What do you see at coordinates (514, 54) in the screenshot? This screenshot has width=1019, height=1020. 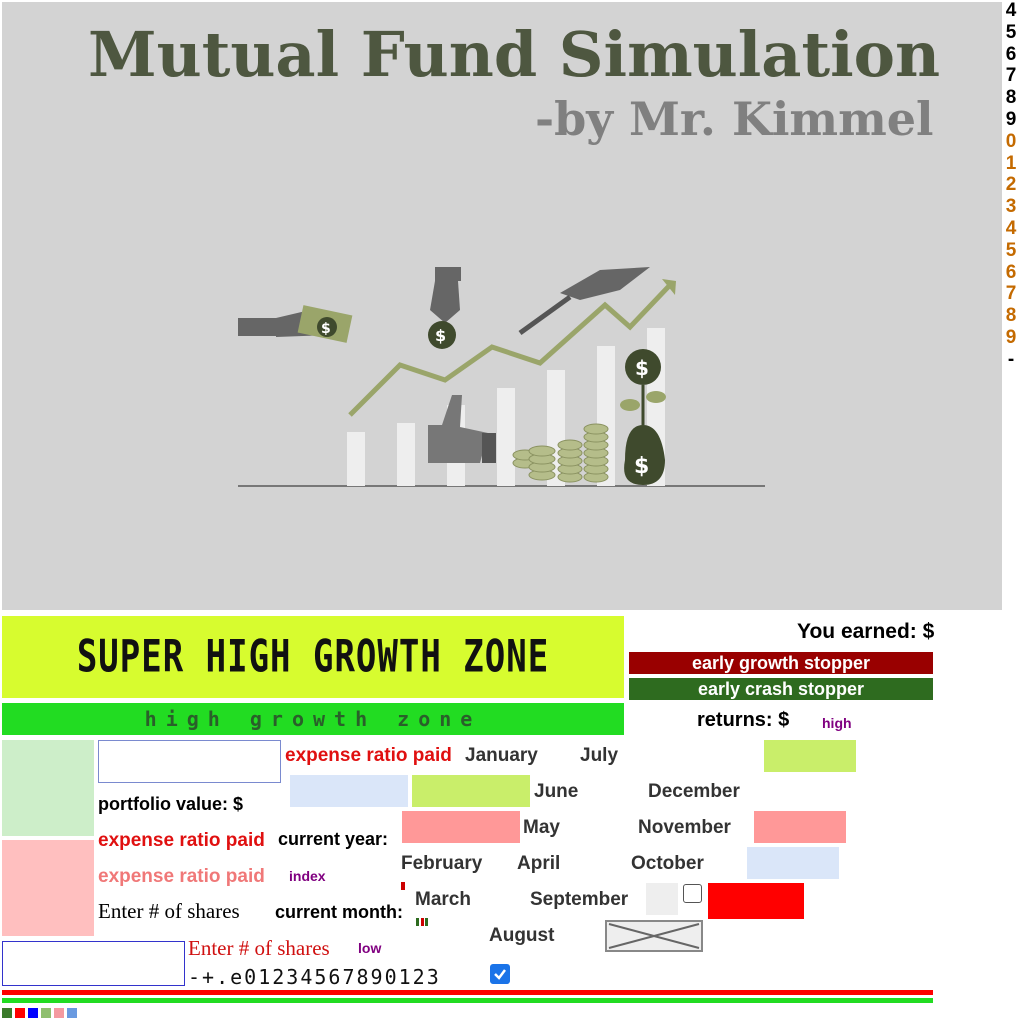 I see `page-title: Mutual Fund Simulation` at bounding box center [514, 54].